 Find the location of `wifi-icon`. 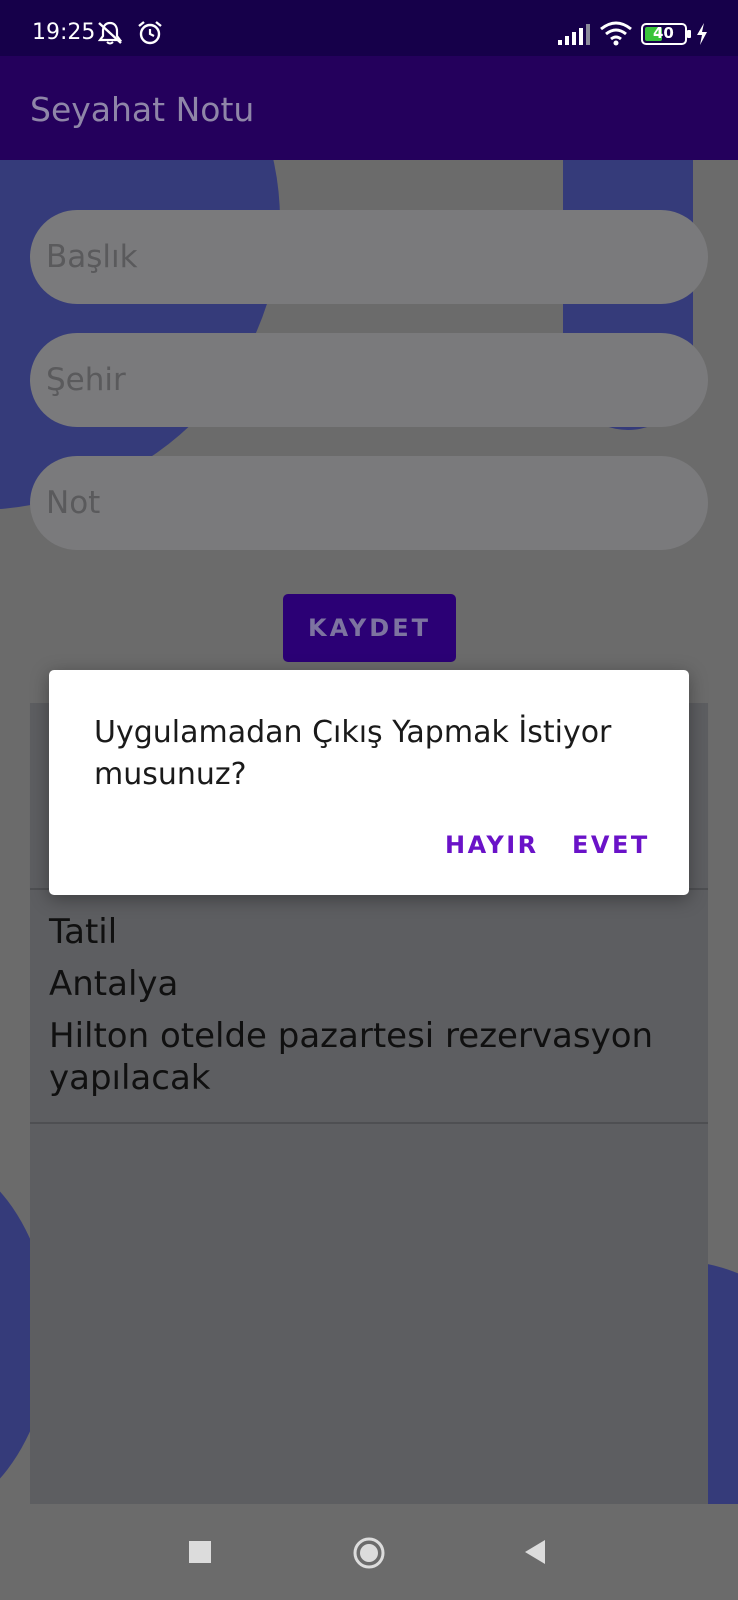

wifi-icon is located at coordinates (616, 35).